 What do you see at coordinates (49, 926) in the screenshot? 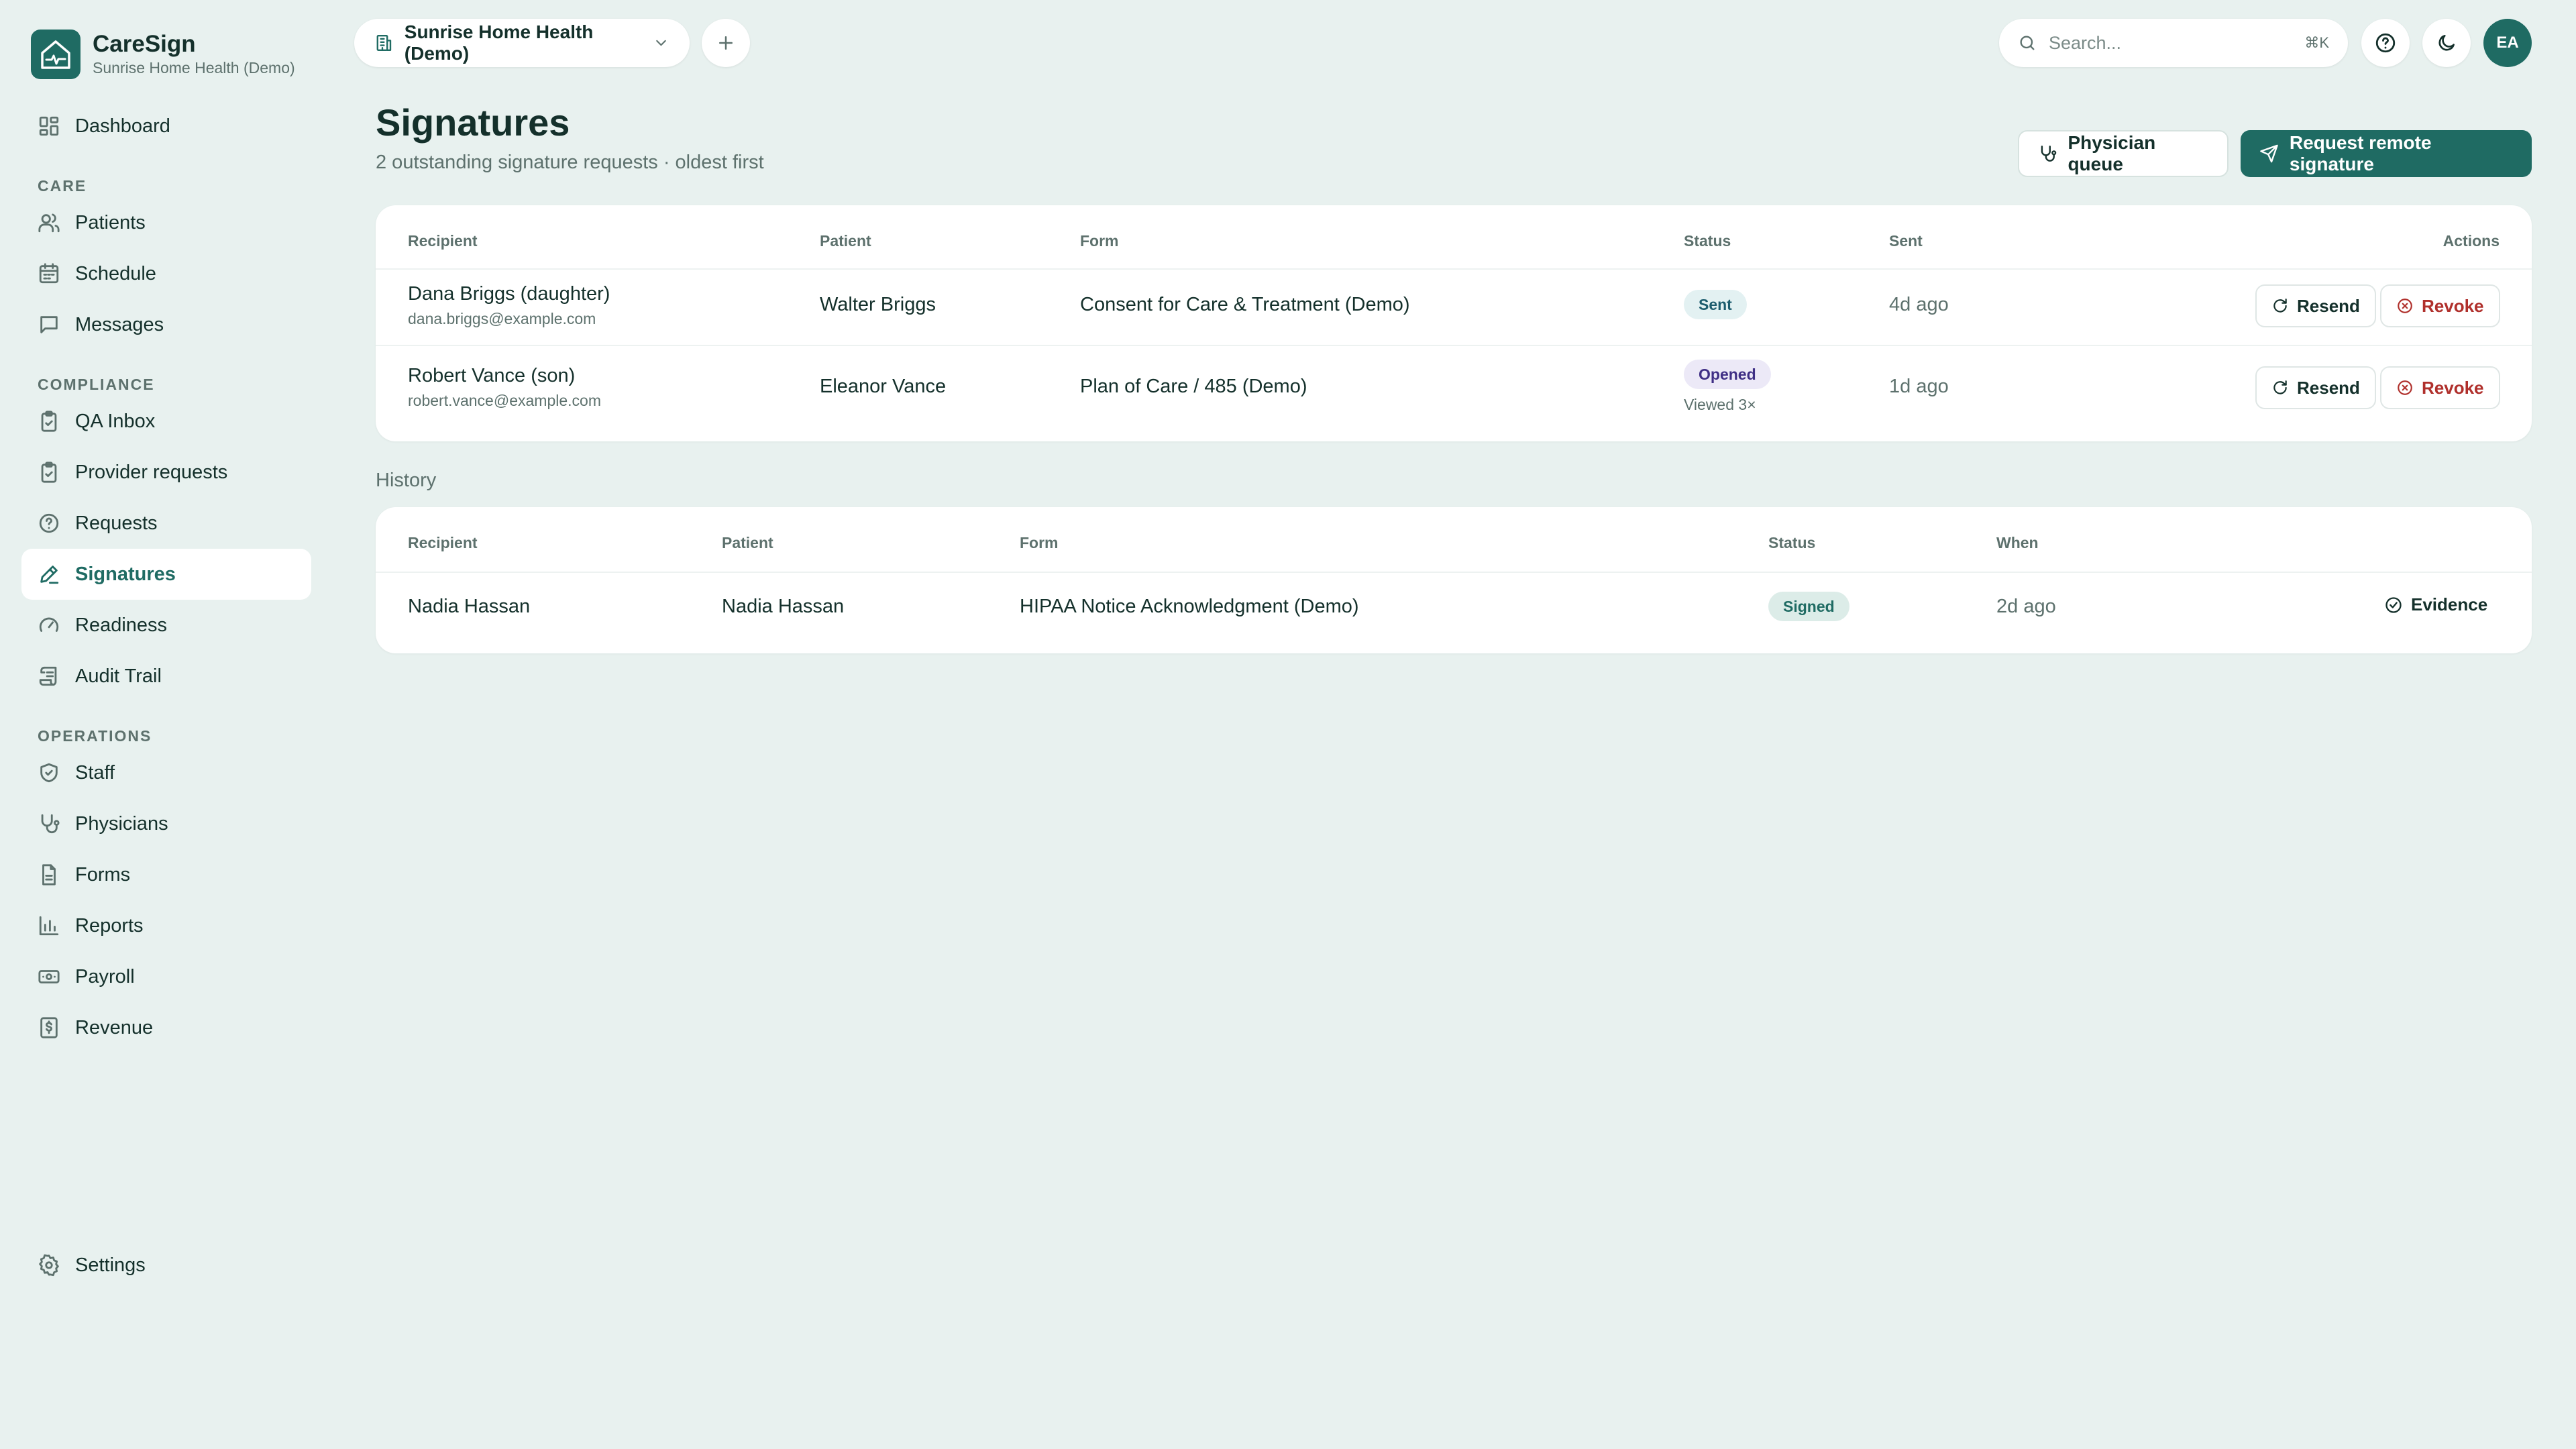
I see `bar-chart-icon` at bounding box center [49, 926].